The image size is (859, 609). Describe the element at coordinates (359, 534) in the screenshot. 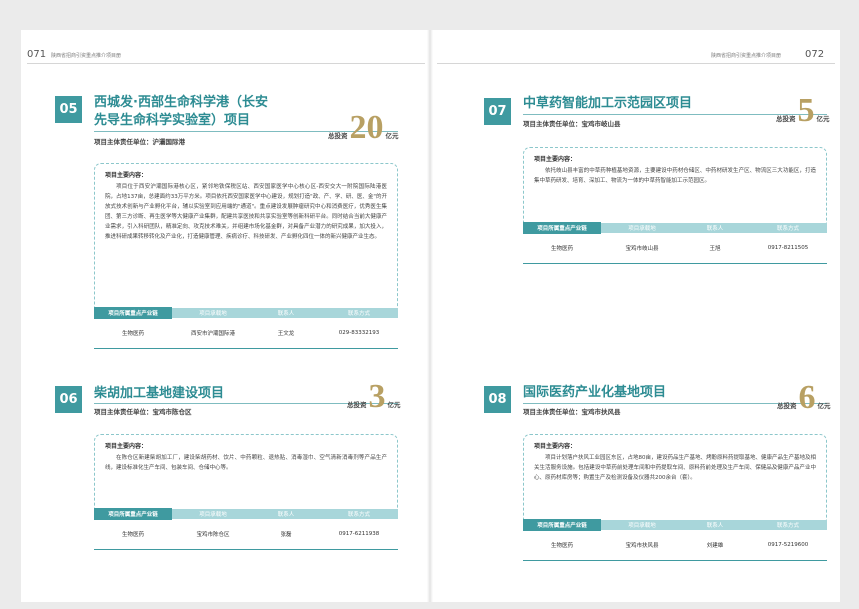

I see `cell-phone: 0917-6211938` at that location.